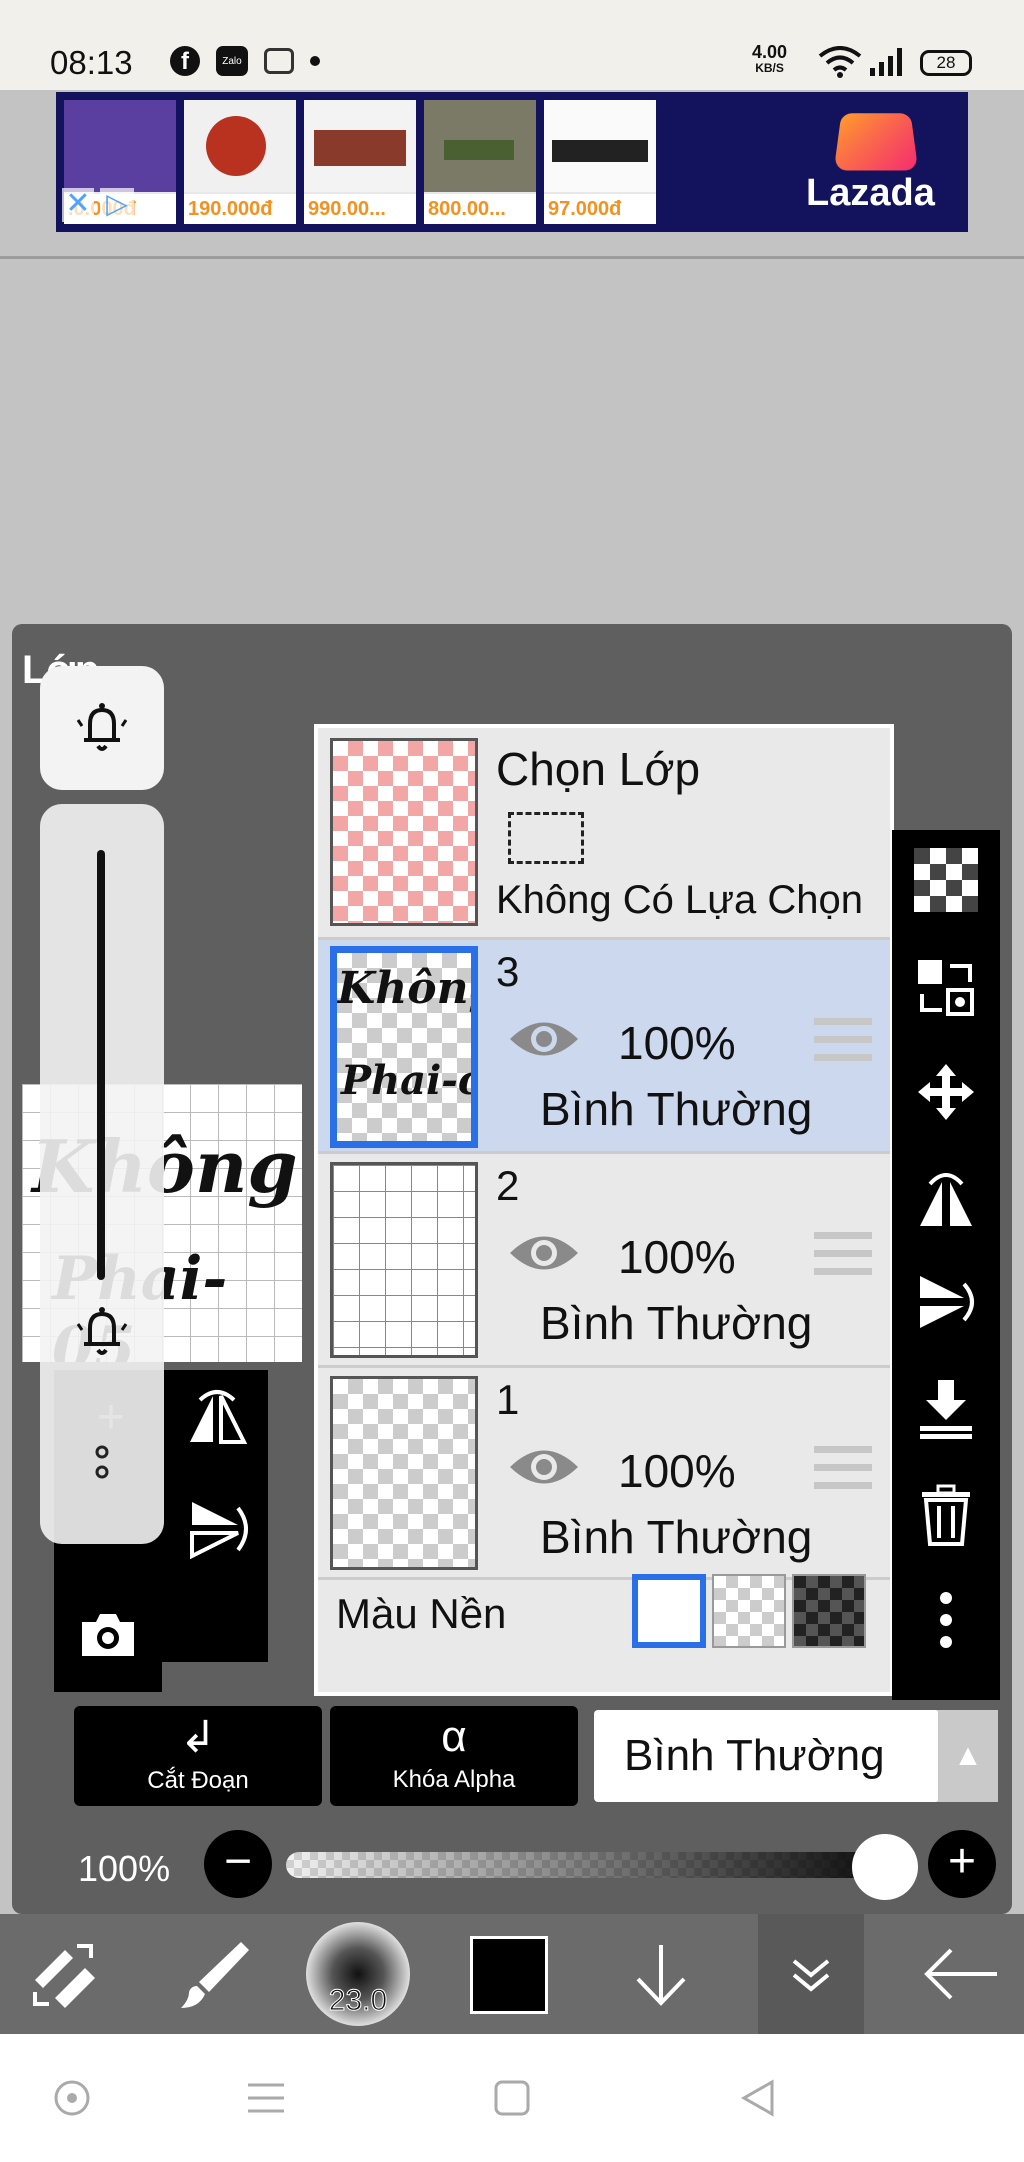 This screenshot has width=1024, height=2162. I want to click on camera-button, so click(108, 1637).